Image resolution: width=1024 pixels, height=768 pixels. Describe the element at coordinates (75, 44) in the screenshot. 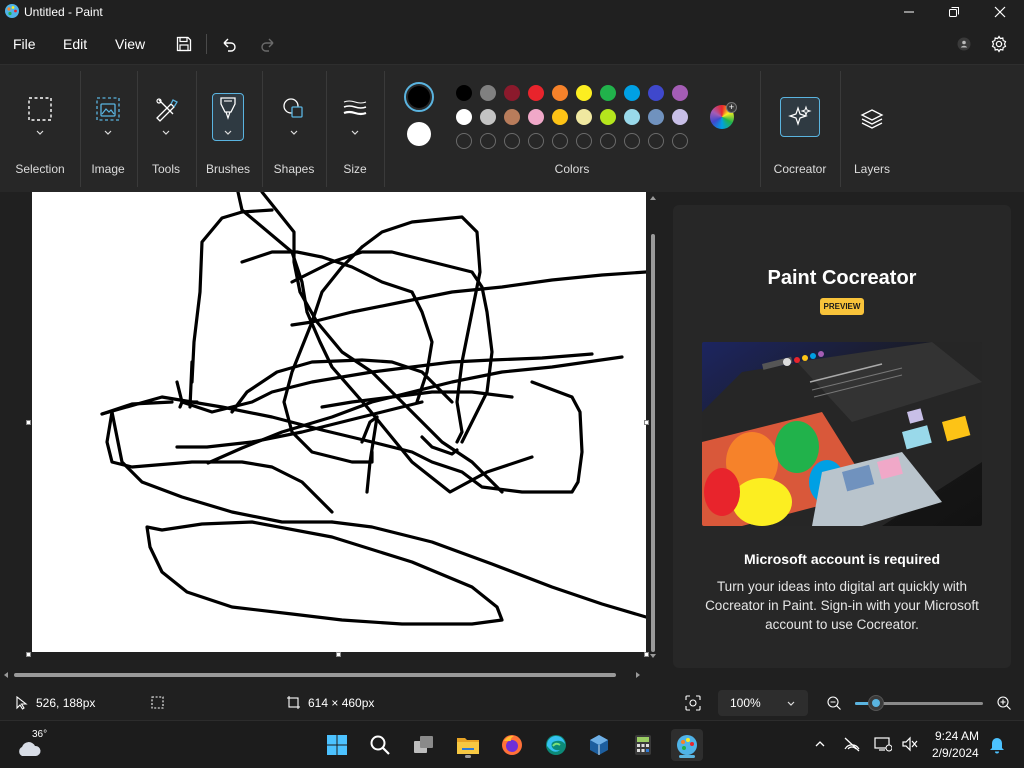

I see `menu-edit: Edit` at that location.